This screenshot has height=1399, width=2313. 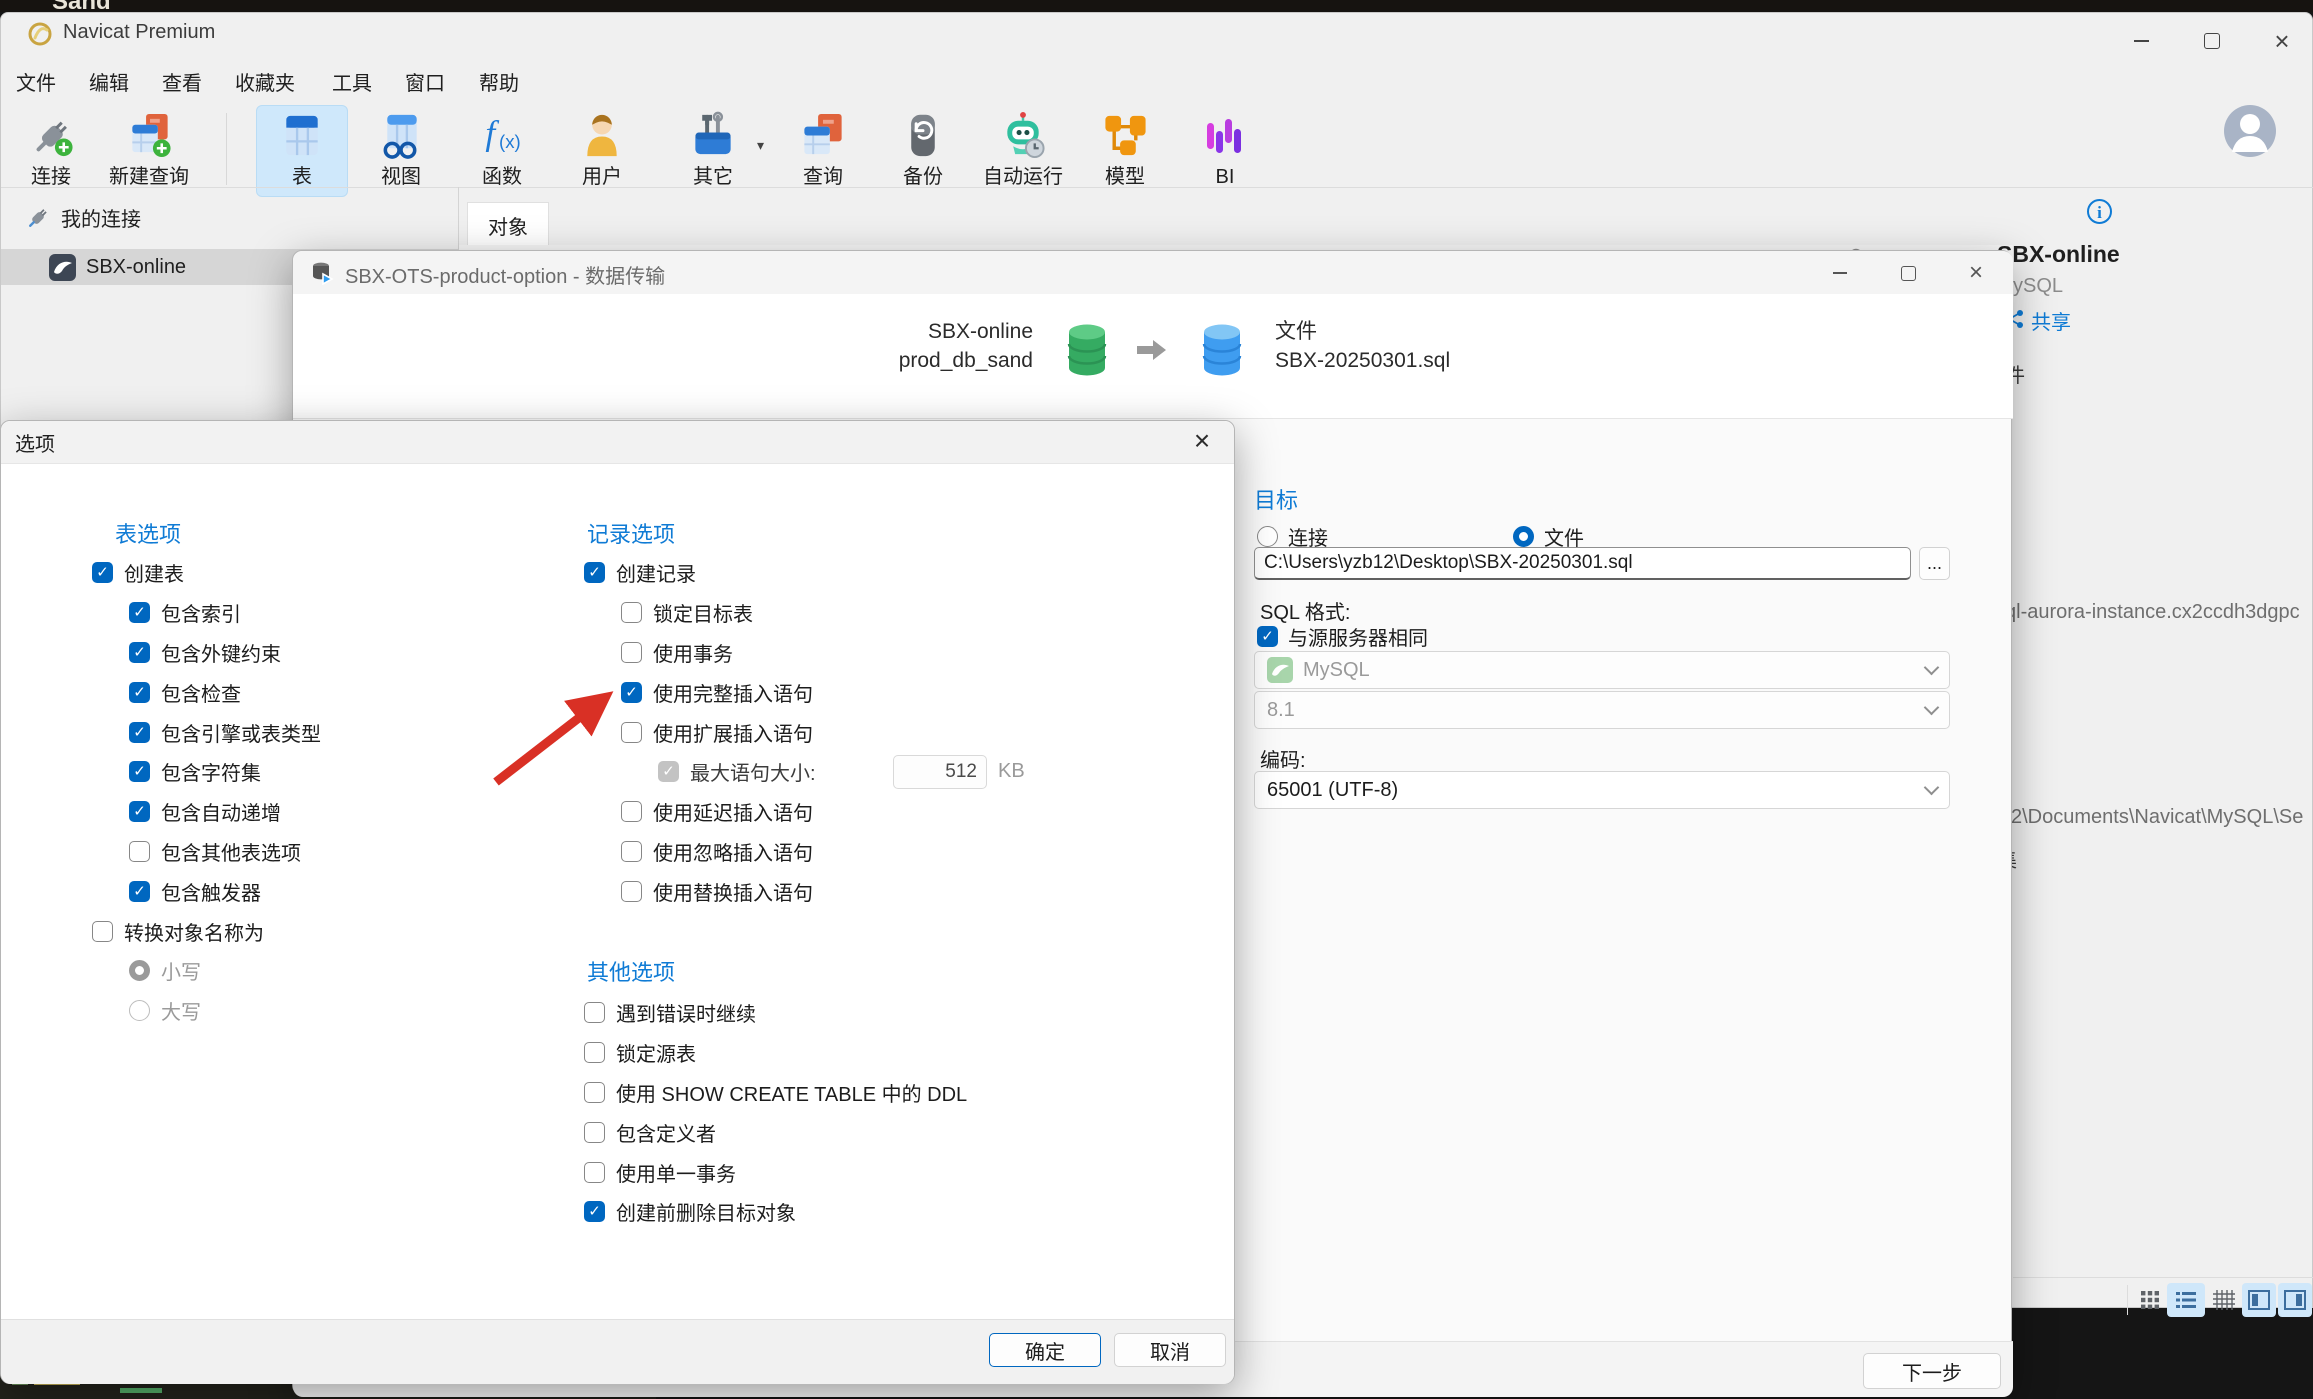 What do you see at coordinates (206, 931) in the screenshot?
I see `option-convert-object-names: 转换对象名称为` at bounding box center [206, 931].